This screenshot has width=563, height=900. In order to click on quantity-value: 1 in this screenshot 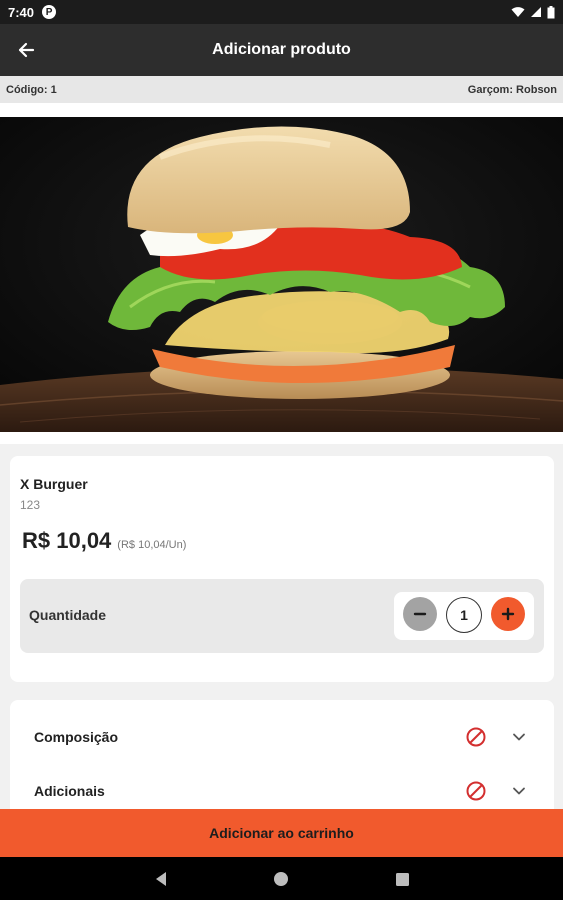, I will do `click(464, 615)`.